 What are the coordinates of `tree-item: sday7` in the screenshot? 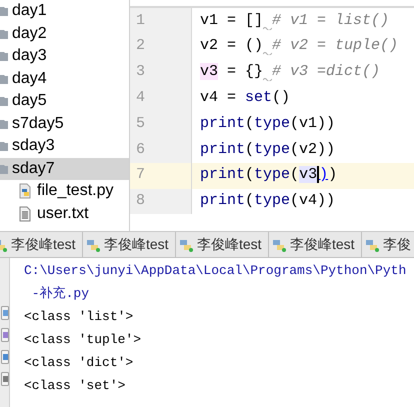 It's located at (64, 169).